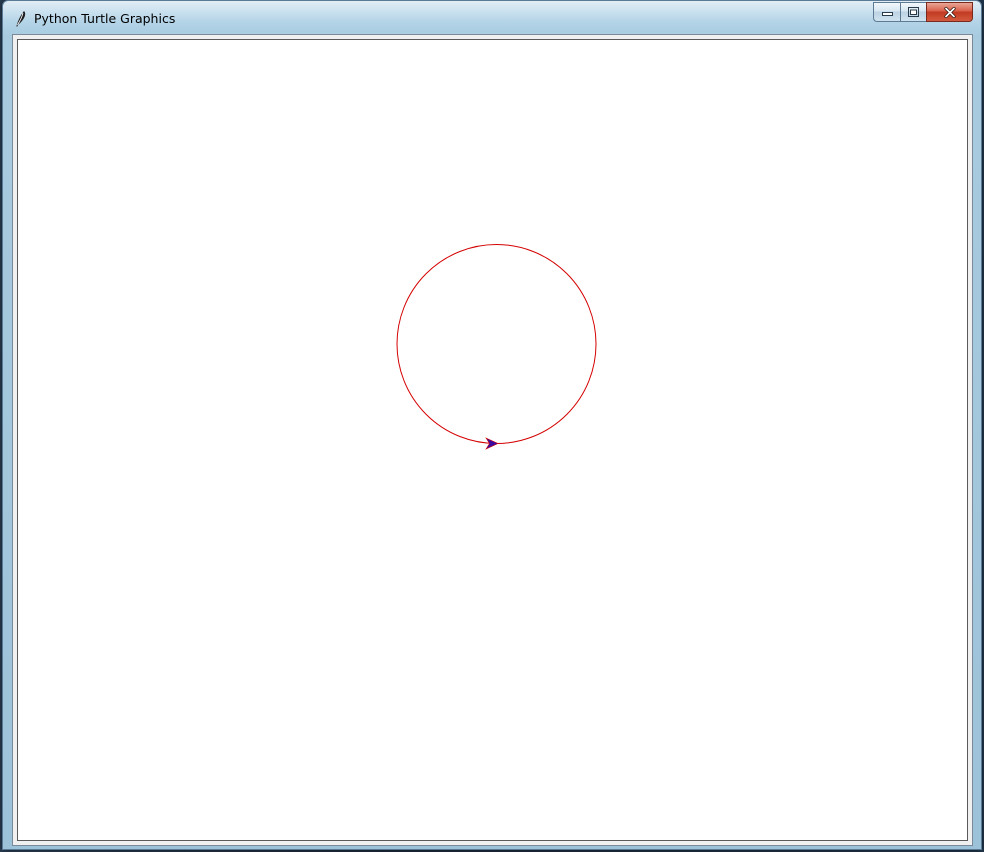  I want to click on caption-buttons, so click(923, 12).